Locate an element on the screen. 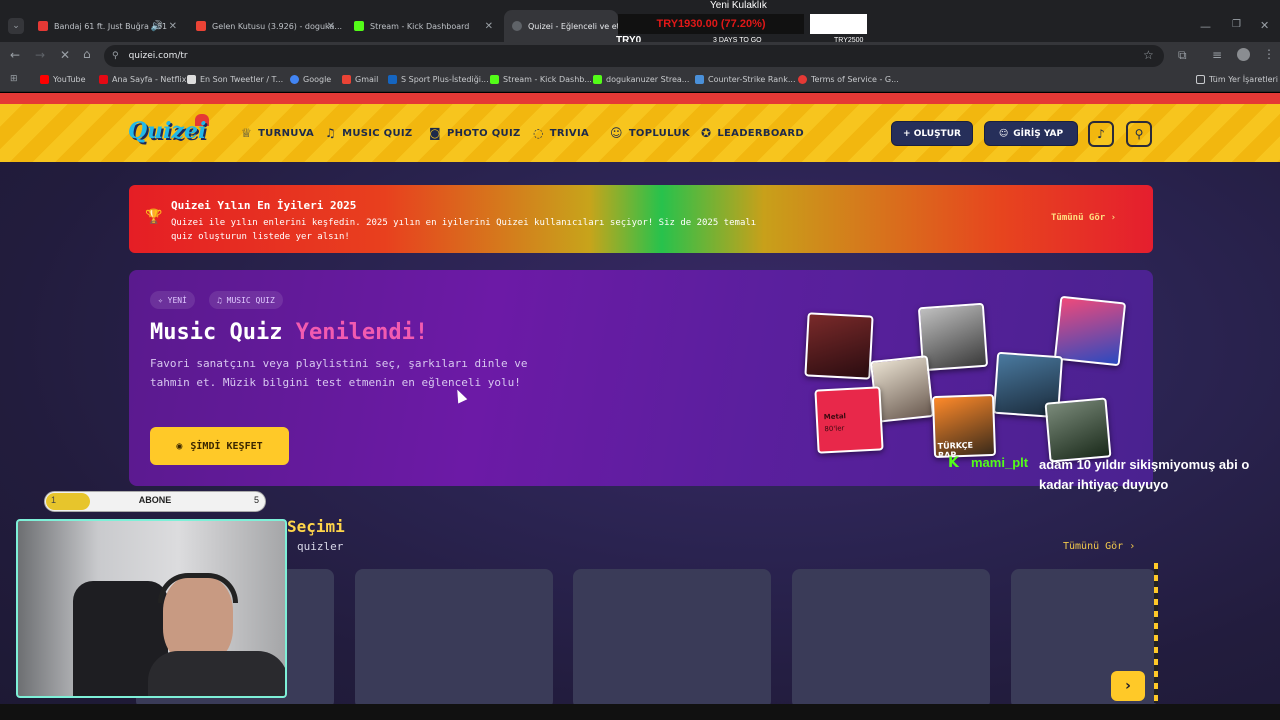  tab-youtube: Bandaj 61 ft. Just Buğra - 61 🔊 ✕ is located at coordinates (107, 26).